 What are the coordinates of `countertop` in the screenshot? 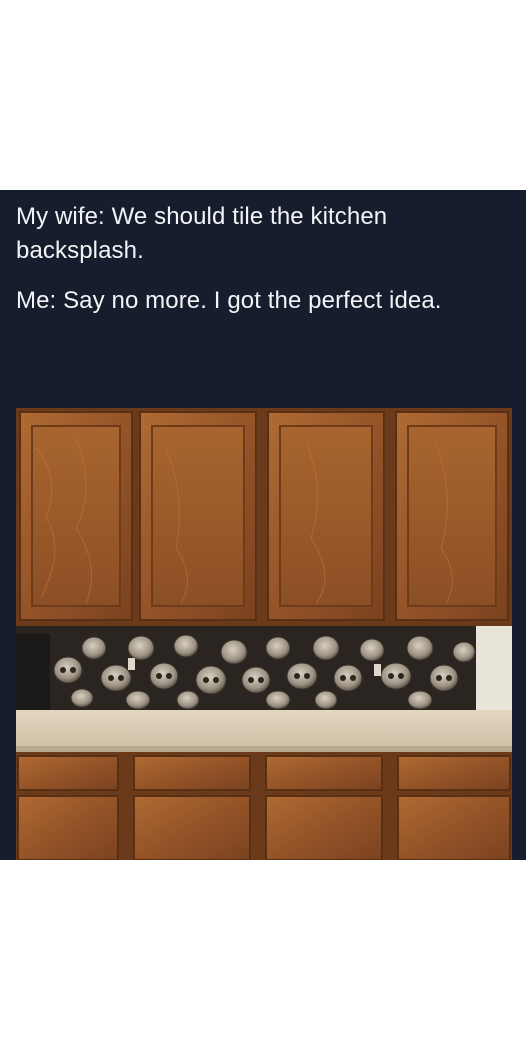 It's located at (264, 730).